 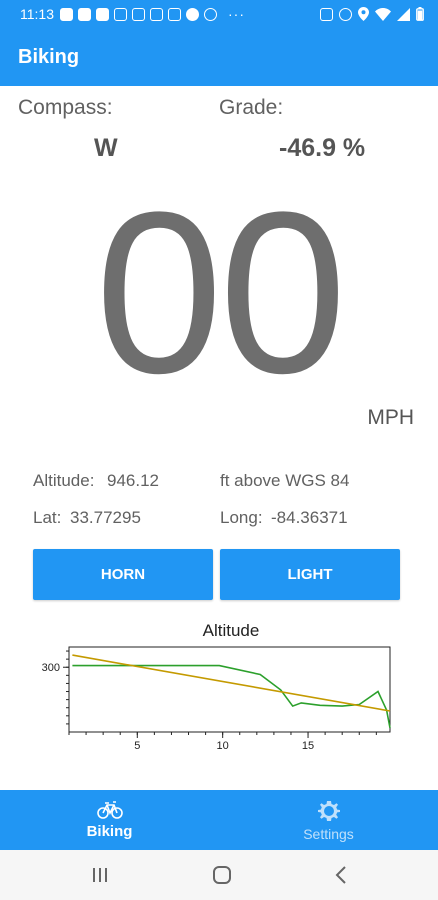 What do you see at coordinates (285, 480) in the screenshot?
I see `altitude-unit: ft above WGS 84` at bounding box center [285, 480].